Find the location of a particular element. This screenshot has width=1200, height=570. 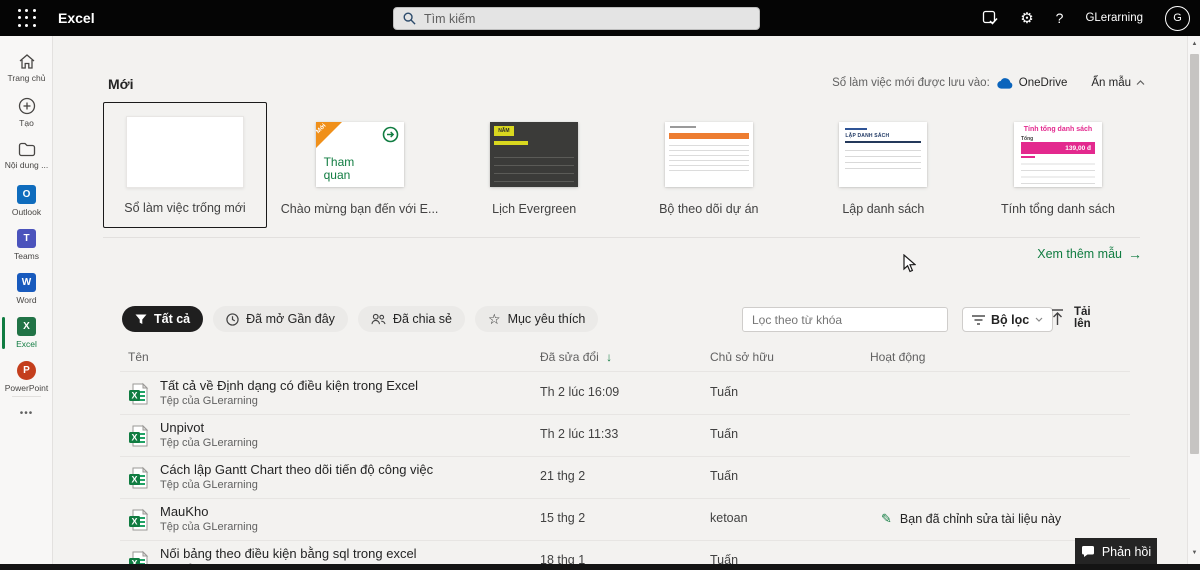

tracker-title-bar is located at coordinates (682, 127).